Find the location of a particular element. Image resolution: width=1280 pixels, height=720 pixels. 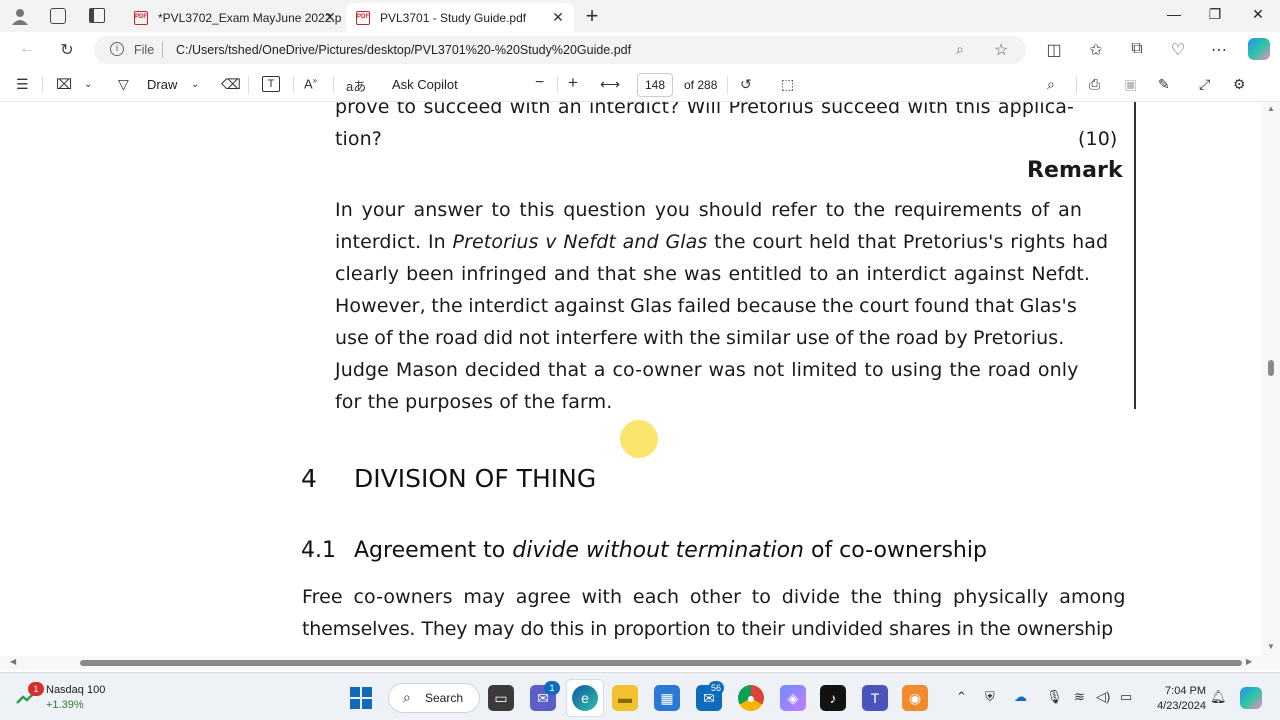

search-label: Search is located at coordinates (444, 698).